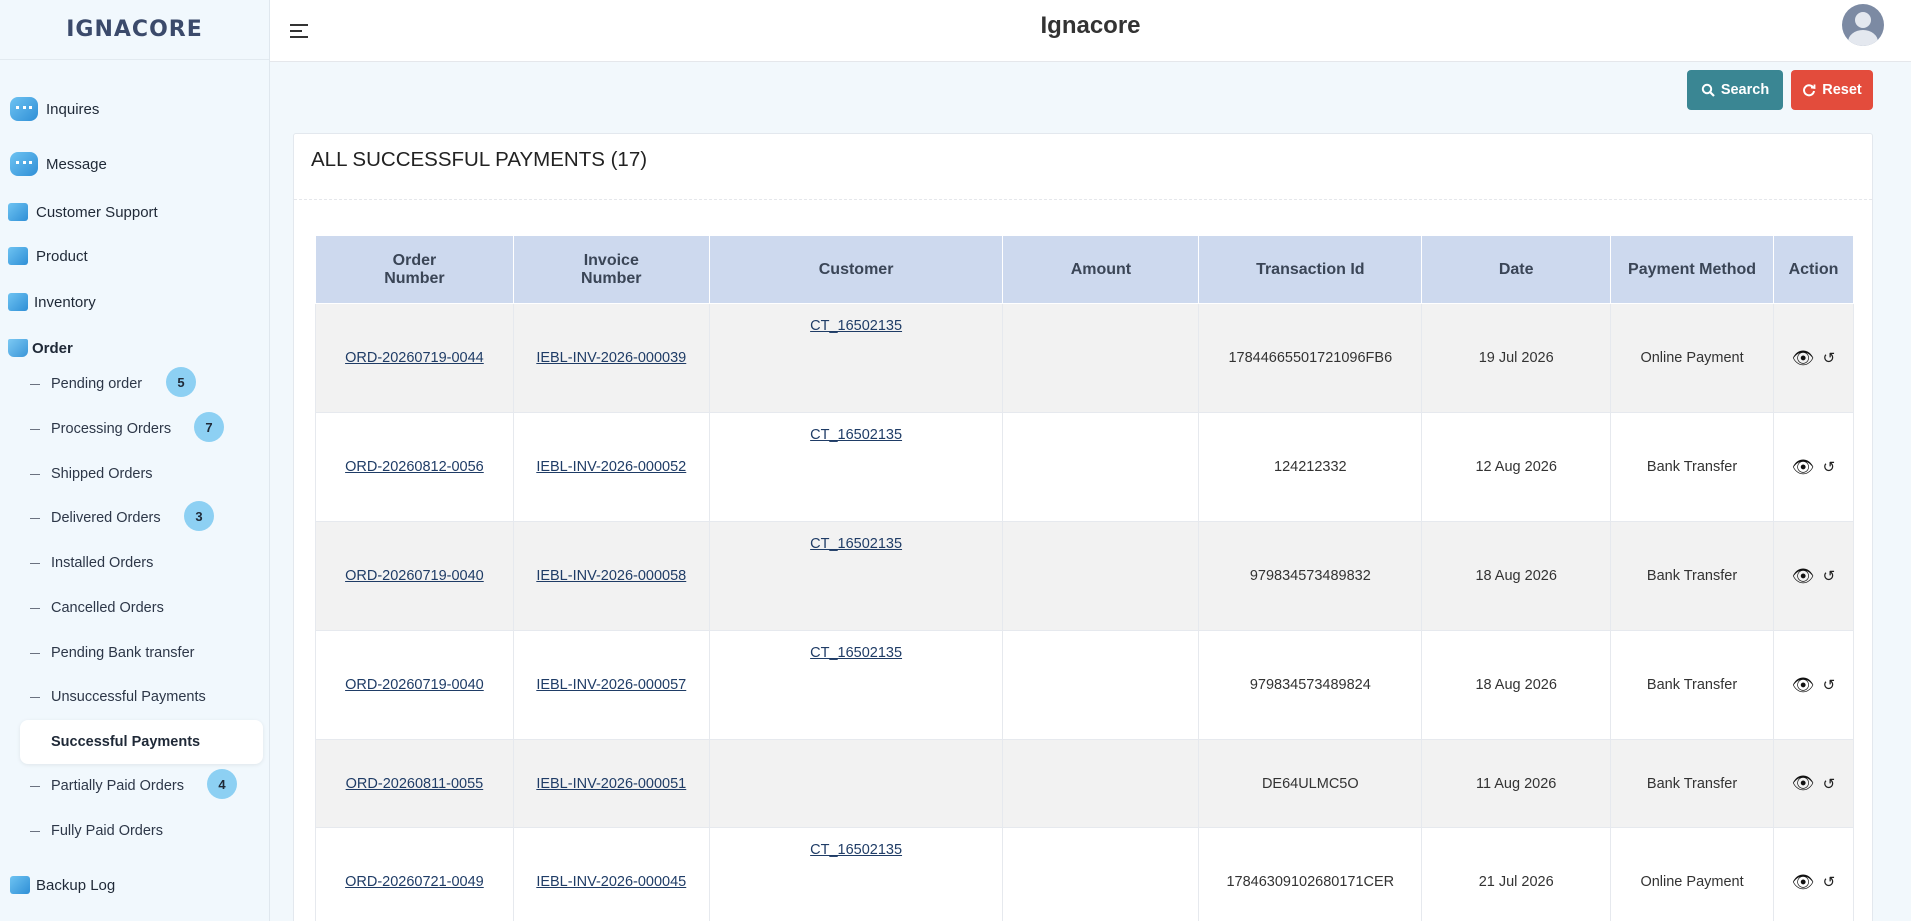 Image resolution: width=1911 pixels, height=921 pixels. I want to click on transaction-id-cell: 124212332, so click(1310, 467).